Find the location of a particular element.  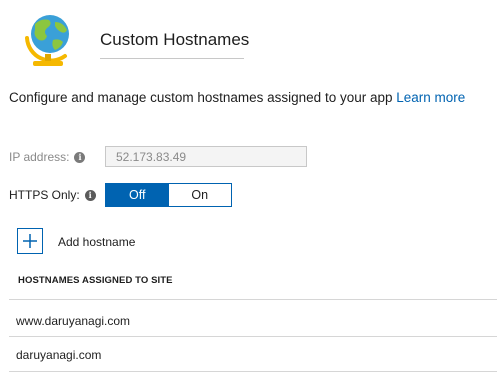

https-only-label-text: HTTPS Only: is located at coordinates (44, 195).